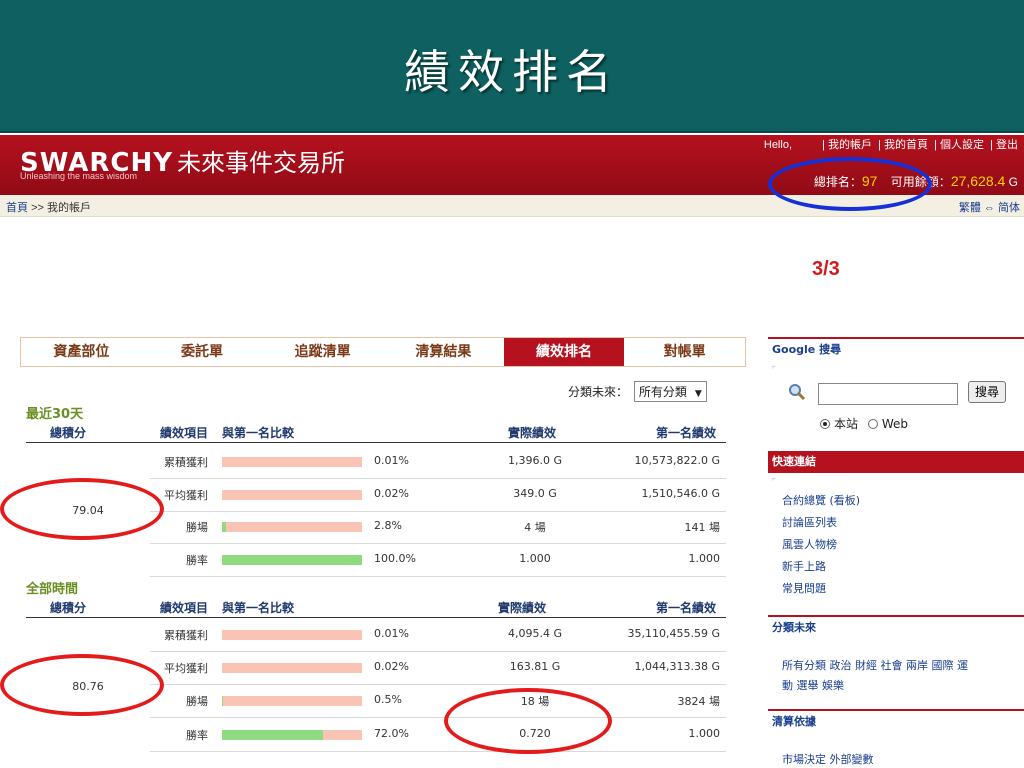 This screenshot has height=768, width=1024. I want to click on actual-value: 1,396.0 G, so click(534, 460).